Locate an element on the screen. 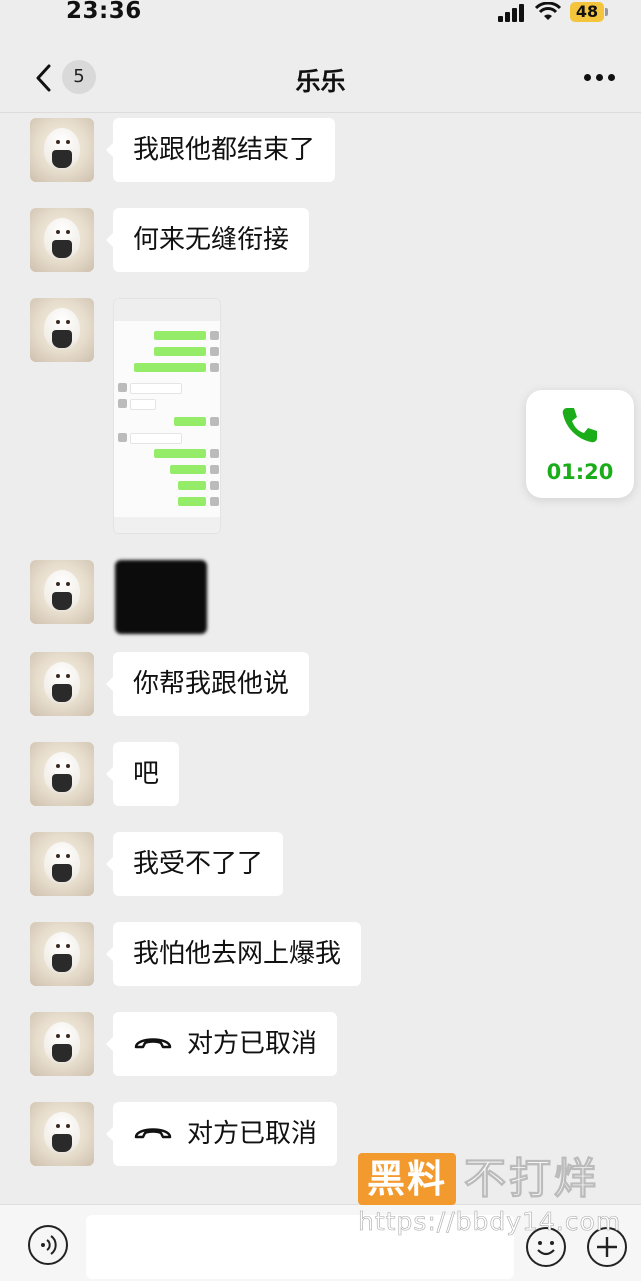  message-bubble: 吧 is located at coordinates (142, 774).